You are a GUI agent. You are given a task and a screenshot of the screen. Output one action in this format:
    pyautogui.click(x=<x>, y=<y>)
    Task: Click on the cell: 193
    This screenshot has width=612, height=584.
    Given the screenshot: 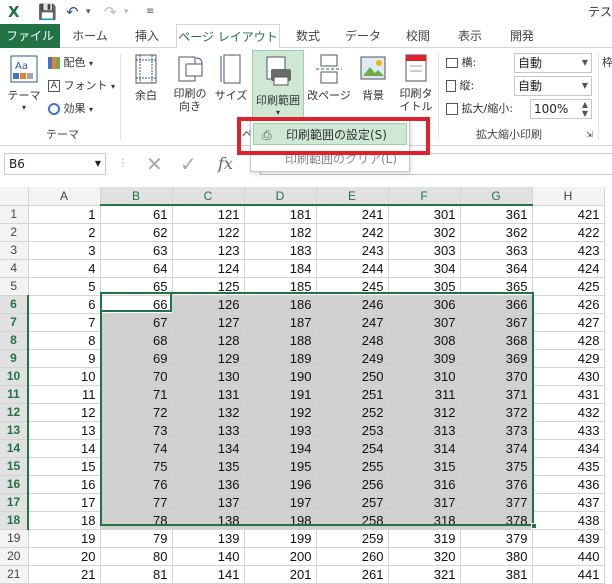 What is the action you would take?
    pyautogui.click(x=280, y=430)
    